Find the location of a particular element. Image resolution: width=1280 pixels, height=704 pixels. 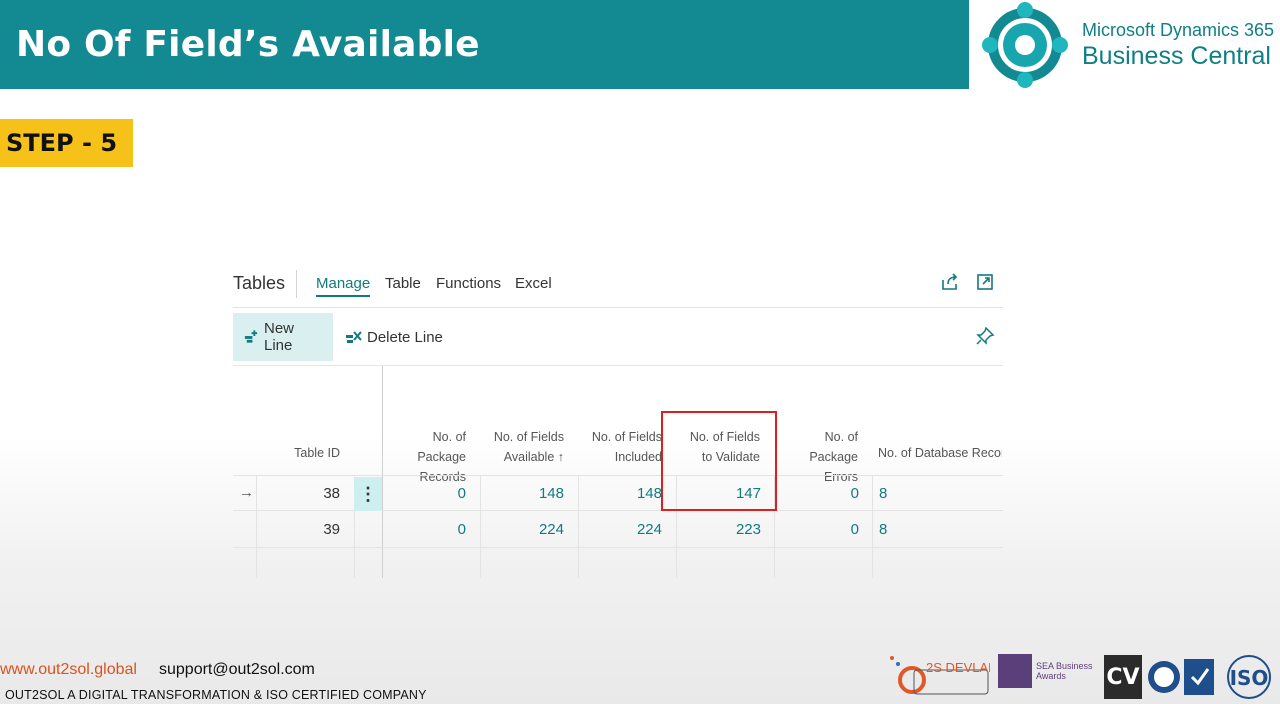

table-row: 39 0 224 224 223 0 8 is located at coordinates (618, 530).